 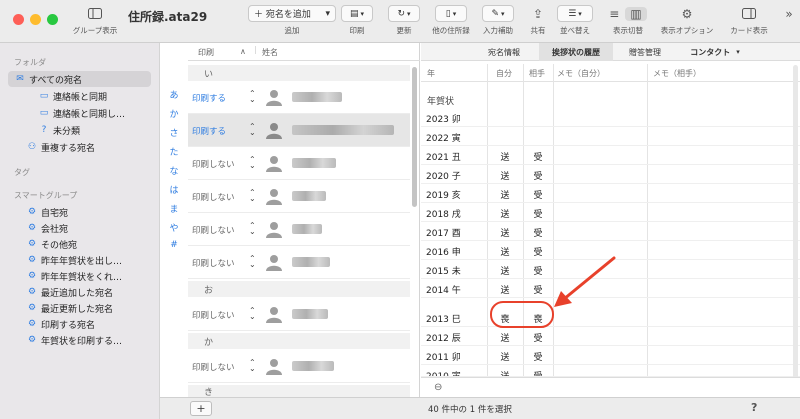 I want to click on close-window-button, so click(x=18, y=19).